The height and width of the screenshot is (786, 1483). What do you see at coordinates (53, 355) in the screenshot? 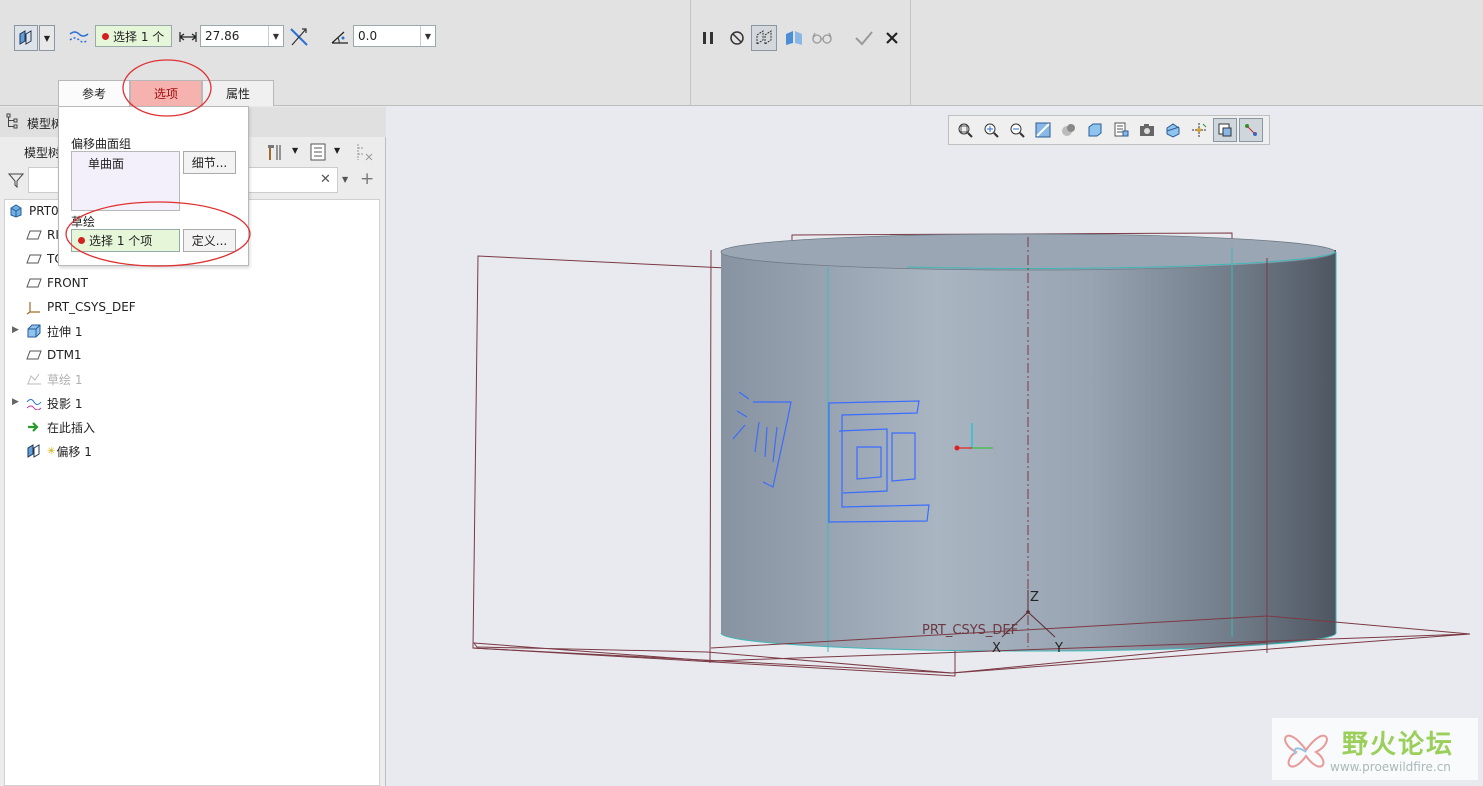
I see `tree-item-dtm1: DTM1` at bounding box center [53, 355].